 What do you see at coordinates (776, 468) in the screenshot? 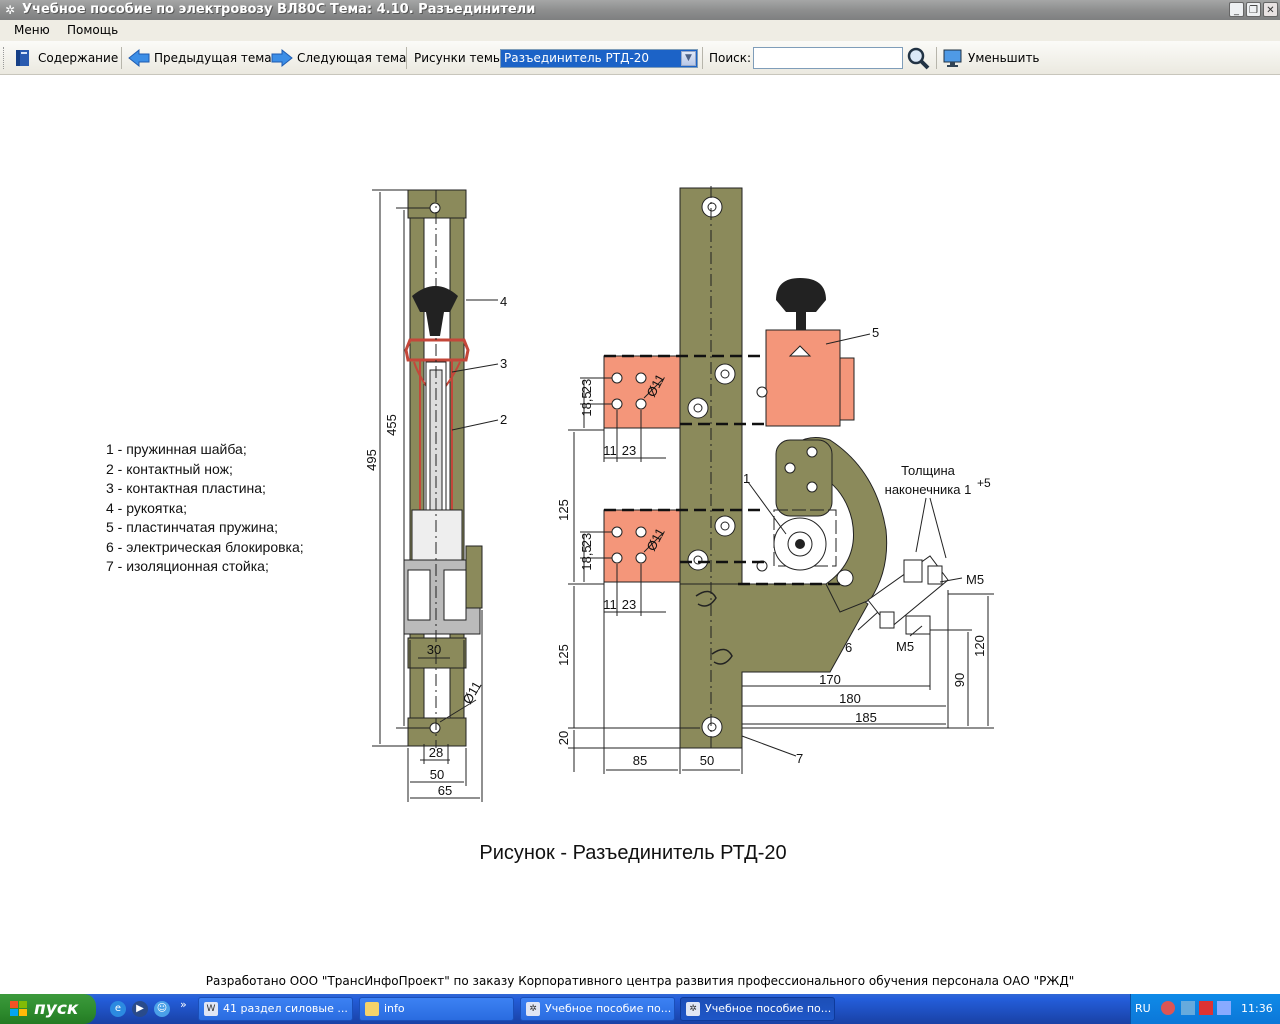
I see `front-view` at bounding box center [776, 468].